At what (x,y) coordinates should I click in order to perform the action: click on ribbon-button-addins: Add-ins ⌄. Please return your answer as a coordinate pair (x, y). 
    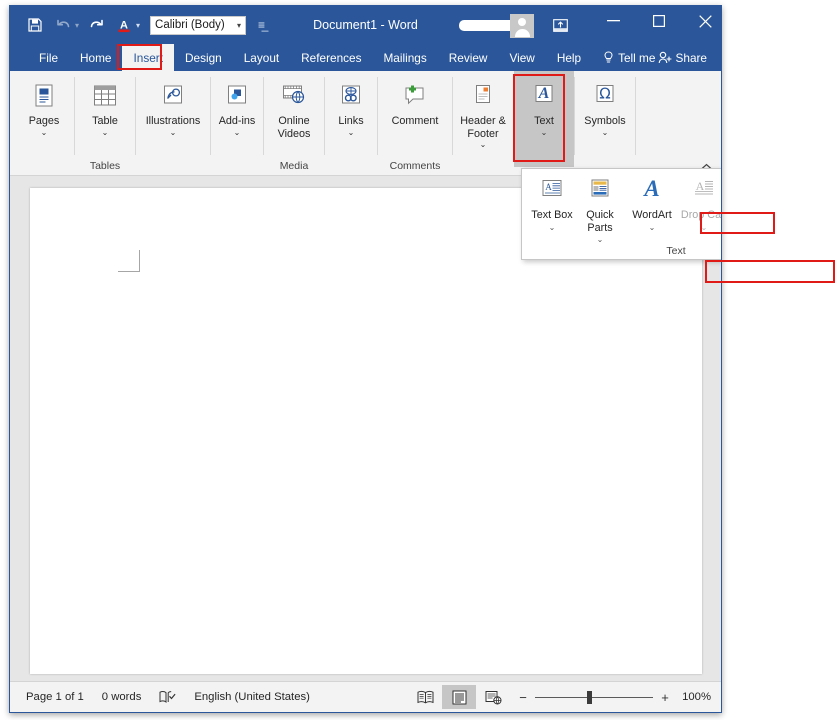
    Looking at the image, I should click on (237, 108).